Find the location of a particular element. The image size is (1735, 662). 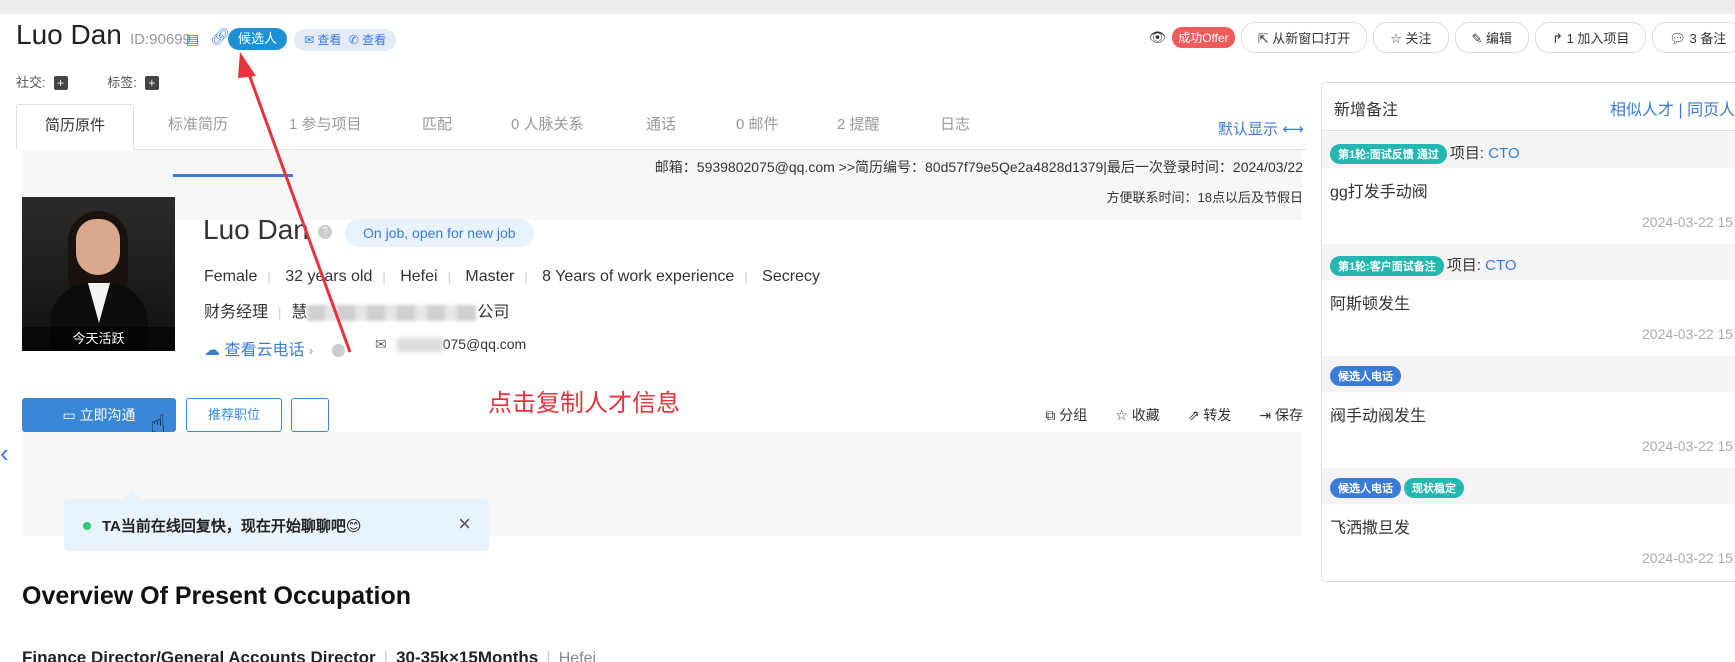

annotation-arrow is located at coordinates (295, 202).